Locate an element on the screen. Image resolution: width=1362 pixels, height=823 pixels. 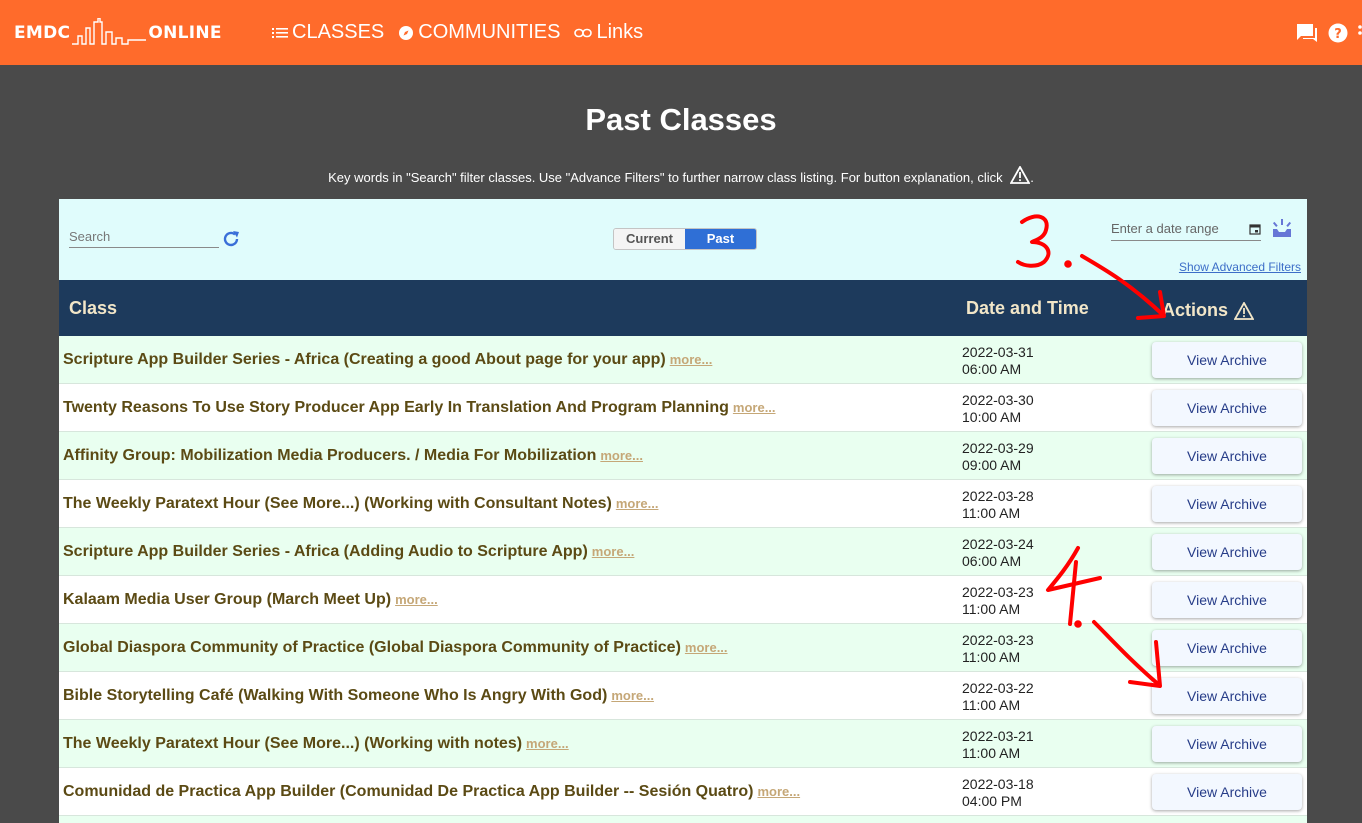
class-datetime: 2022-03-18 04:00 PM is located at coordinates (998, 793).